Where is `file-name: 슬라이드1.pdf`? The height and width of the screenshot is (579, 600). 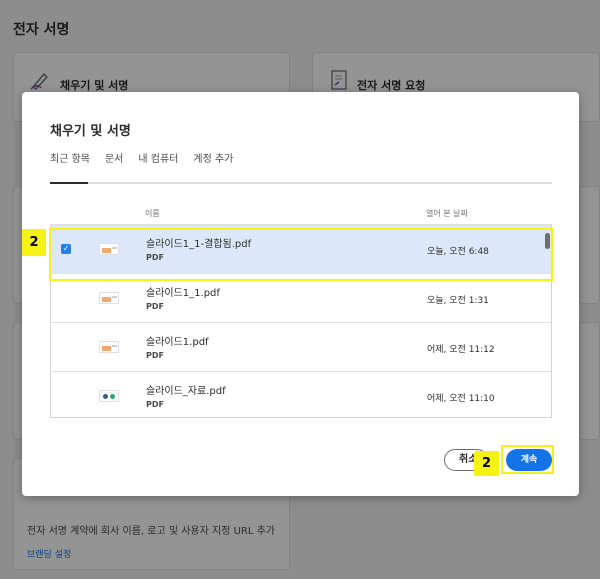
file-name: 슬라이드1.pdf is located at coordinates (177, 342).